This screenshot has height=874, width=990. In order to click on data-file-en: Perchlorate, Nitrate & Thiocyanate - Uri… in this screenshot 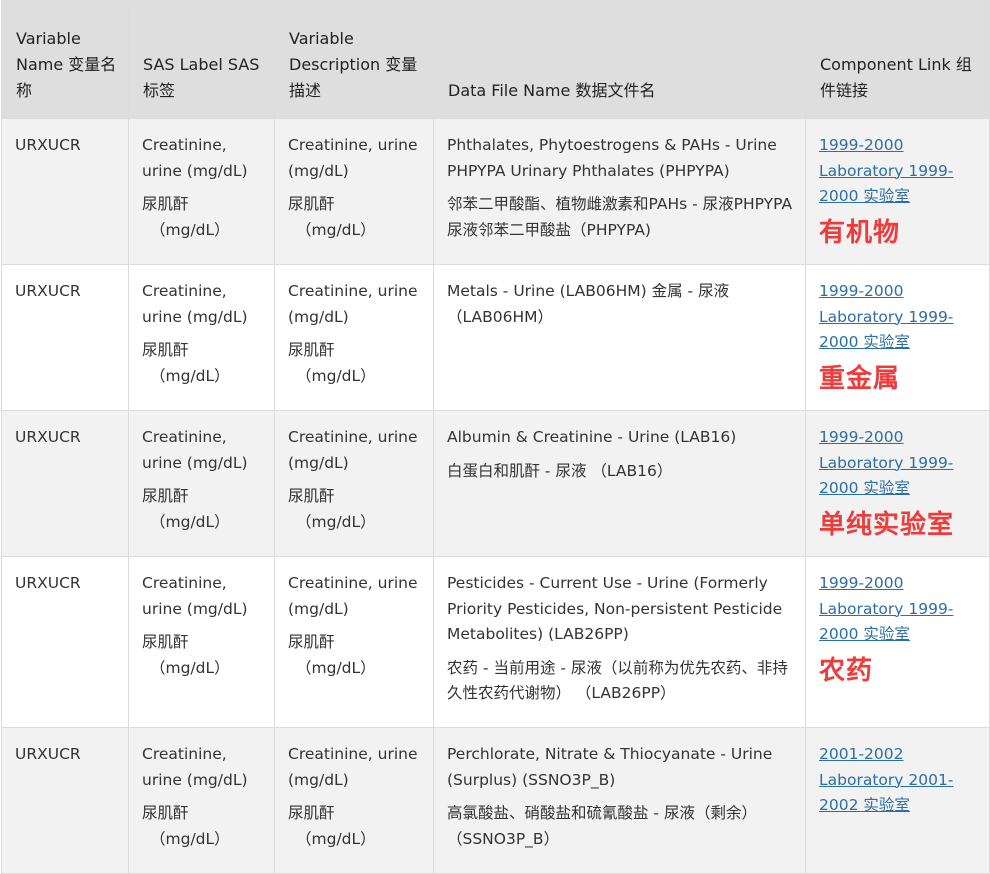, I will do `click(610, 767)`.